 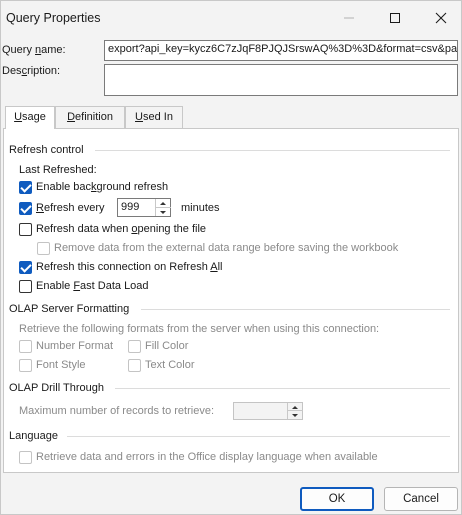 I want to click on maximize-icon, so click(x=395, y=18).